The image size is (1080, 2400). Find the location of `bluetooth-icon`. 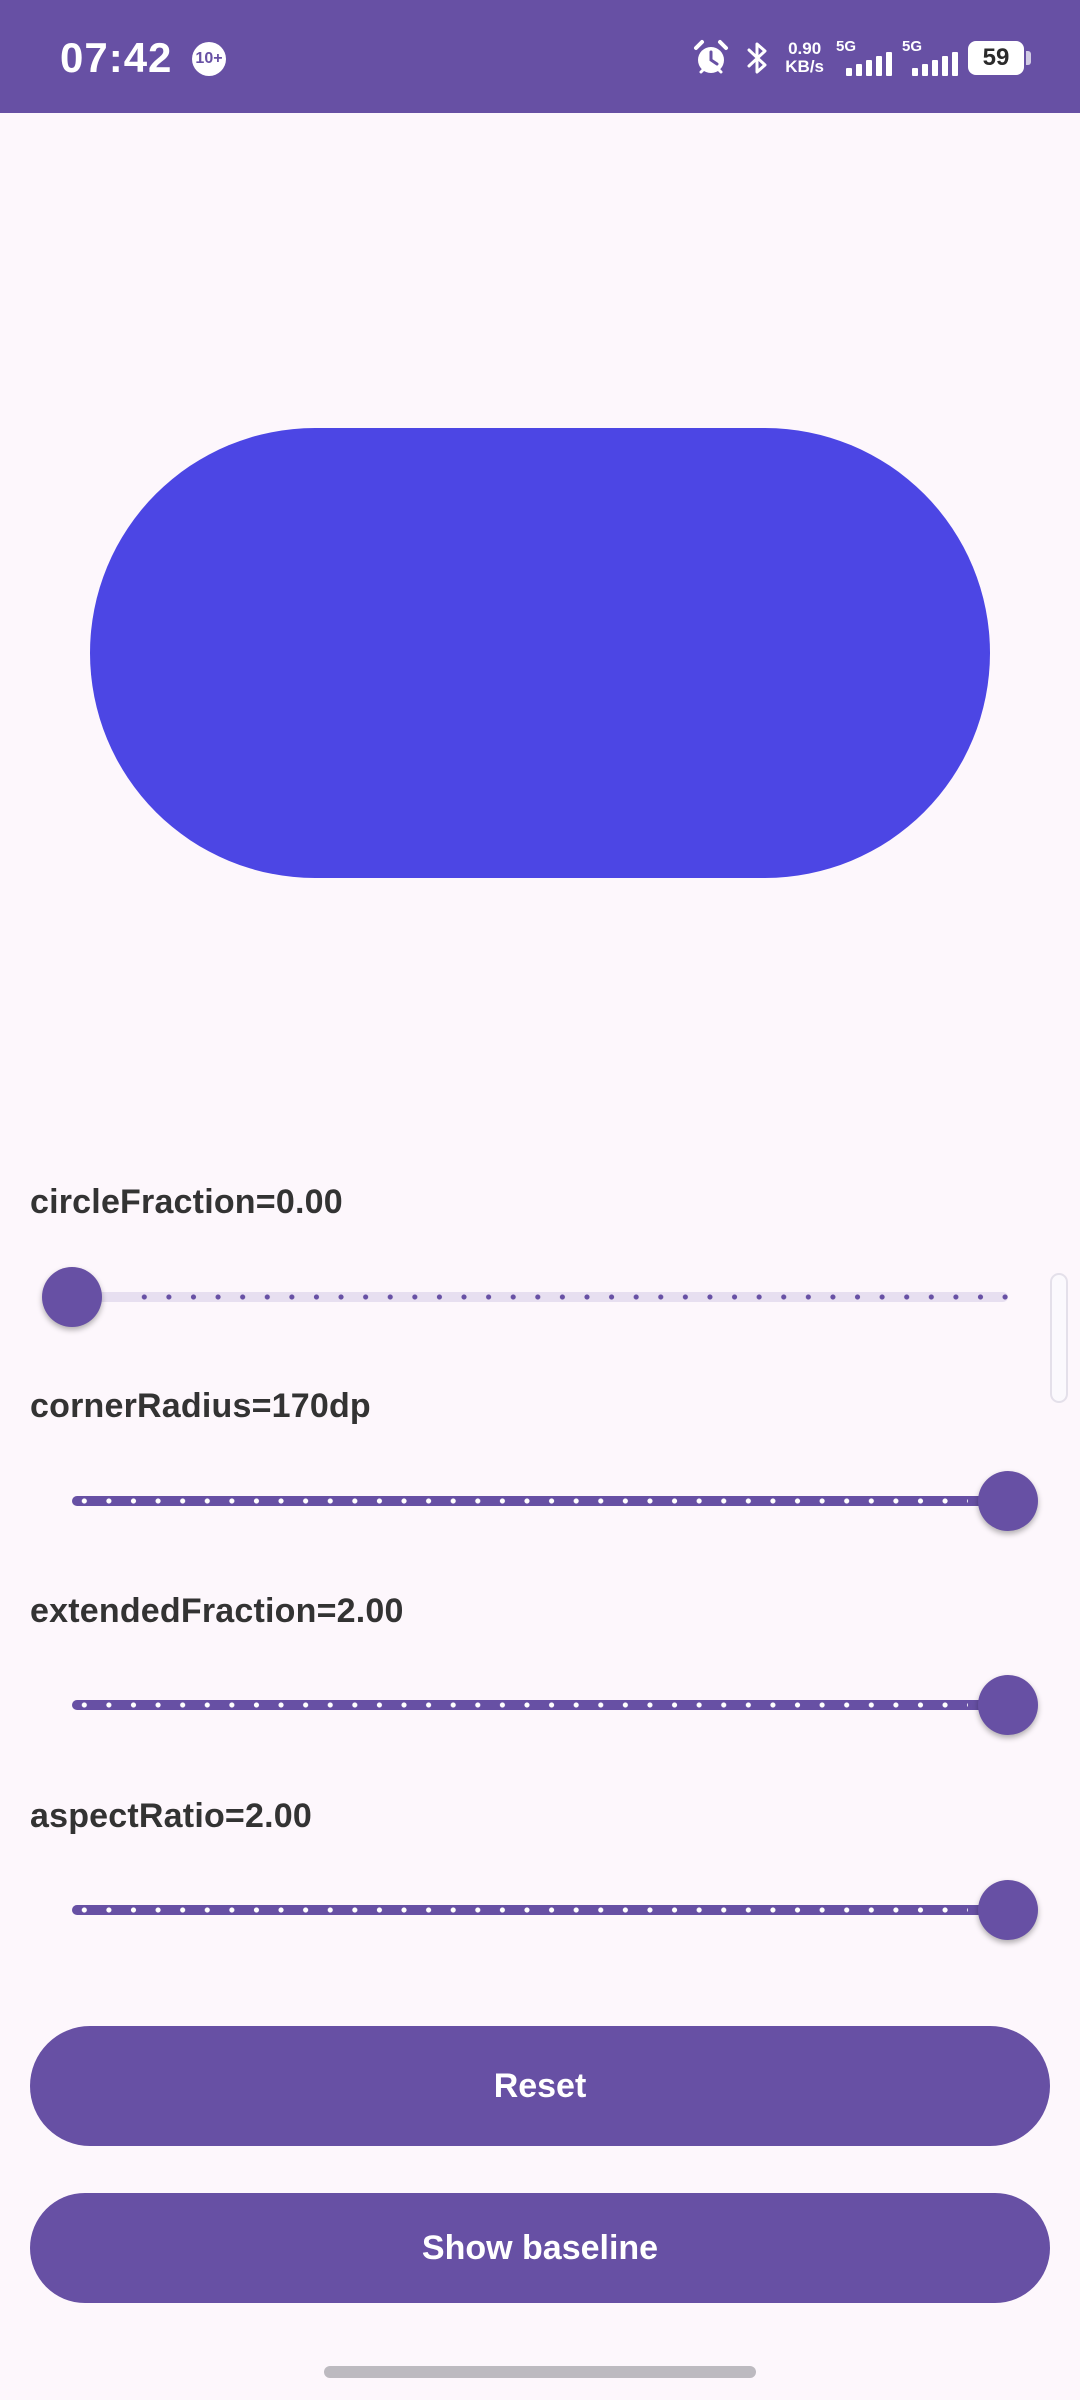

bluetooth-icon is located at coordinates (758, 58).